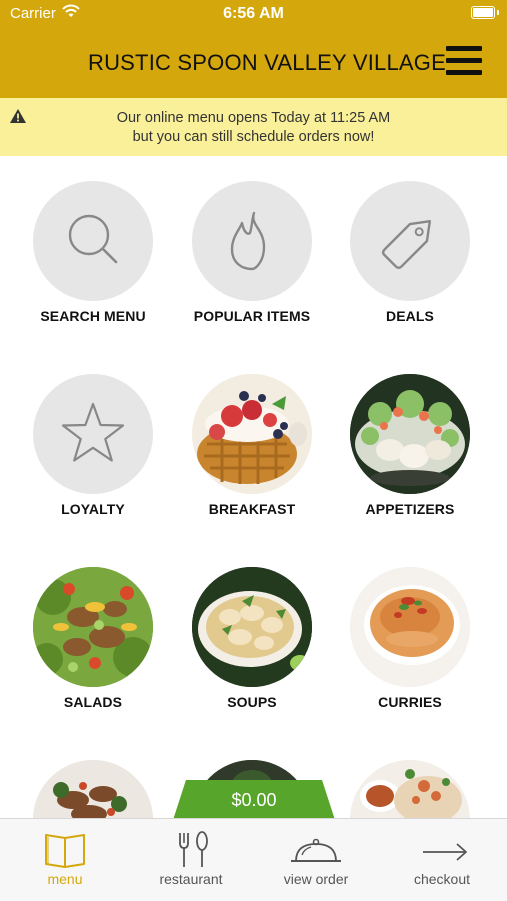 The height and width of the screenshot is (901, 507). What do you see at coordinates (316, 850) in the screenshot?
I see `cloche-icon` at bounding box center [316, 850].